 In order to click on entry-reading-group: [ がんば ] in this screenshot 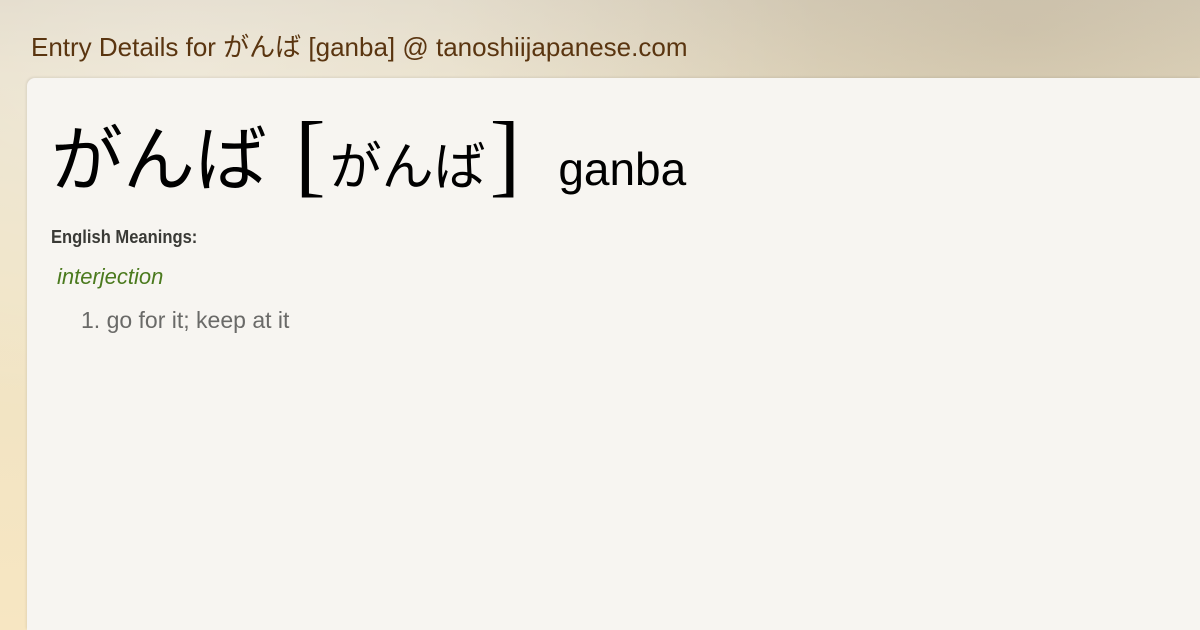, I will do `click(407, 154)`.